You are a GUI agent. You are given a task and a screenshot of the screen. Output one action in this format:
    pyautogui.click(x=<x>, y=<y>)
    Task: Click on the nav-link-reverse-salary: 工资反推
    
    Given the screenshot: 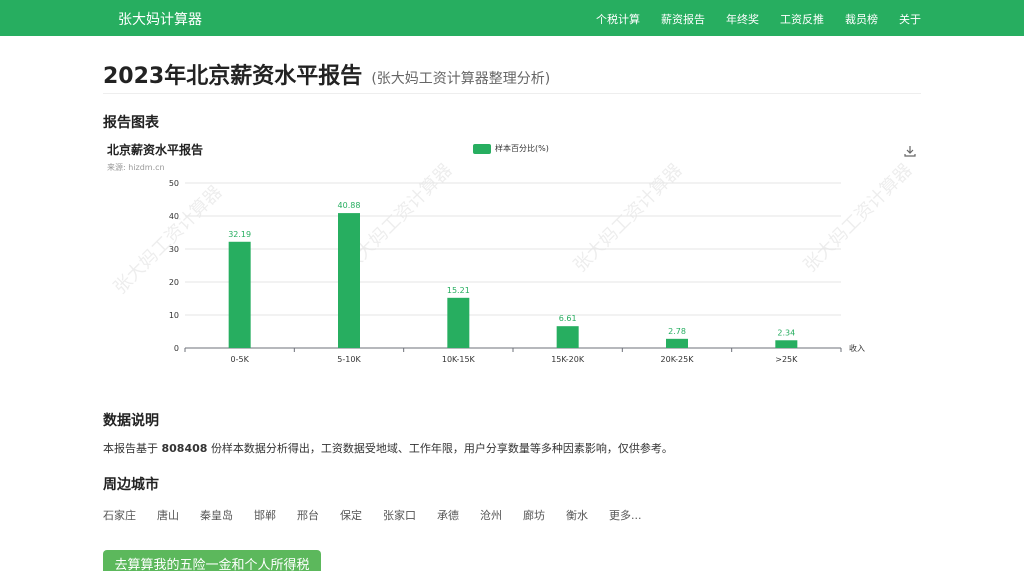 What is the action you would take?
    pyautogui.click(x=802, y=19)
    